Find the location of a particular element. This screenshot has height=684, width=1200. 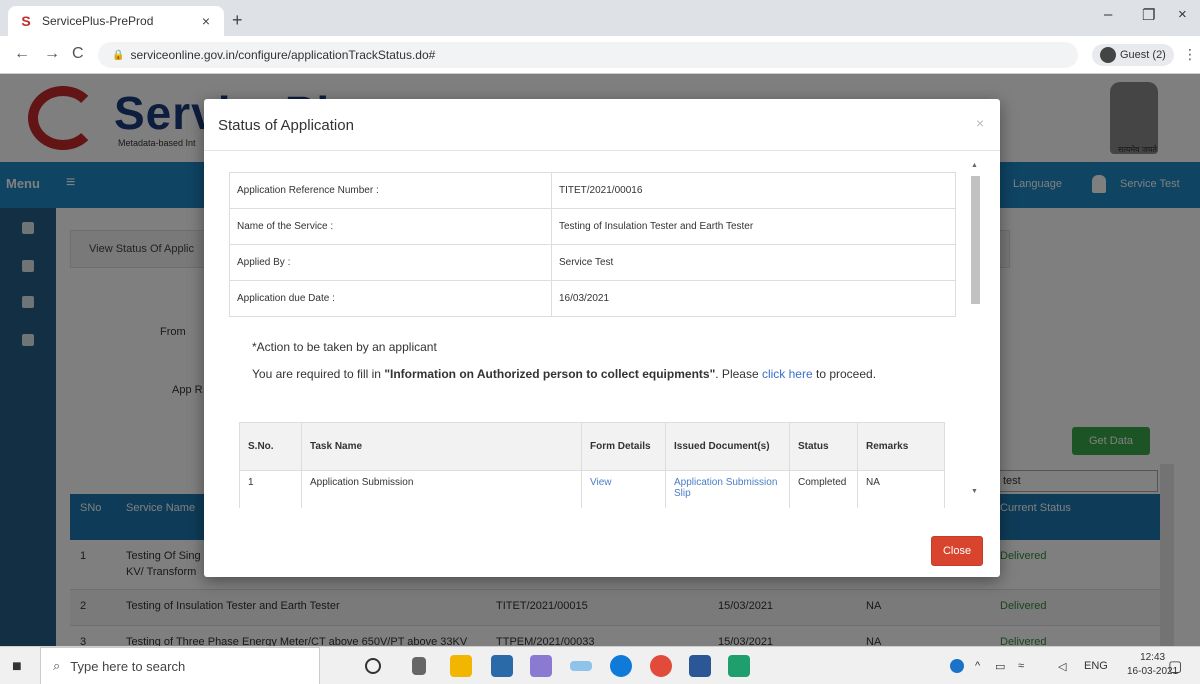

info-label: Application due Date : is located at coordinates (390, 298).